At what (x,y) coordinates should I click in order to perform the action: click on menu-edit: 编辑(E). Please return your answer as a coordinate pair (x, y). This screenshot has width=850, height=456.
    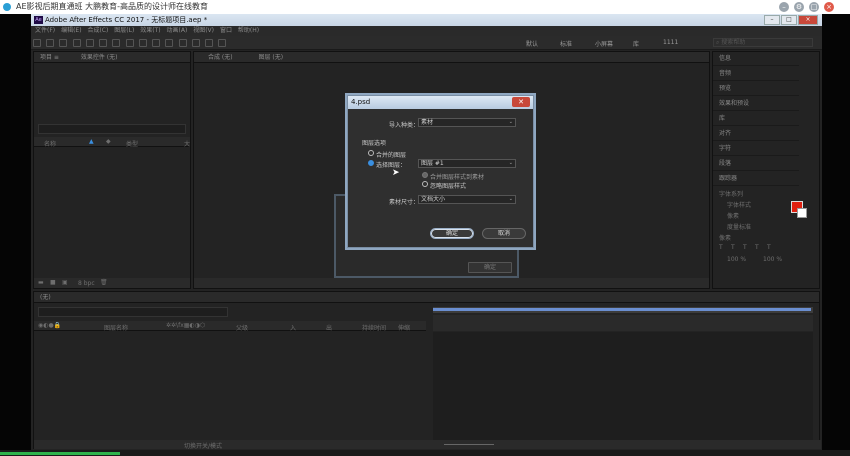
    Looking at the image, I should click on (71, 31).